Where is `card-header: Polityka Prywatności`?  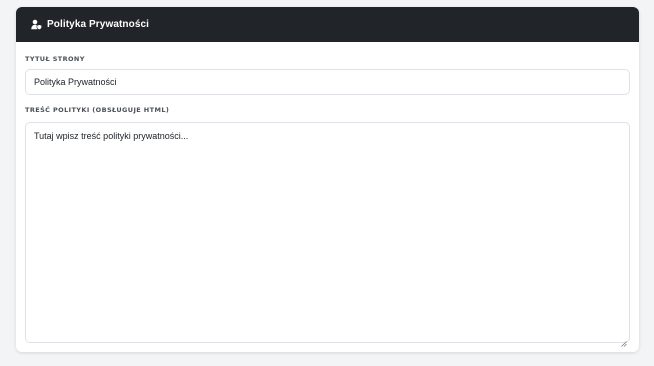 card-header: Polityka Prywatności is located at coordinates (327, 24).